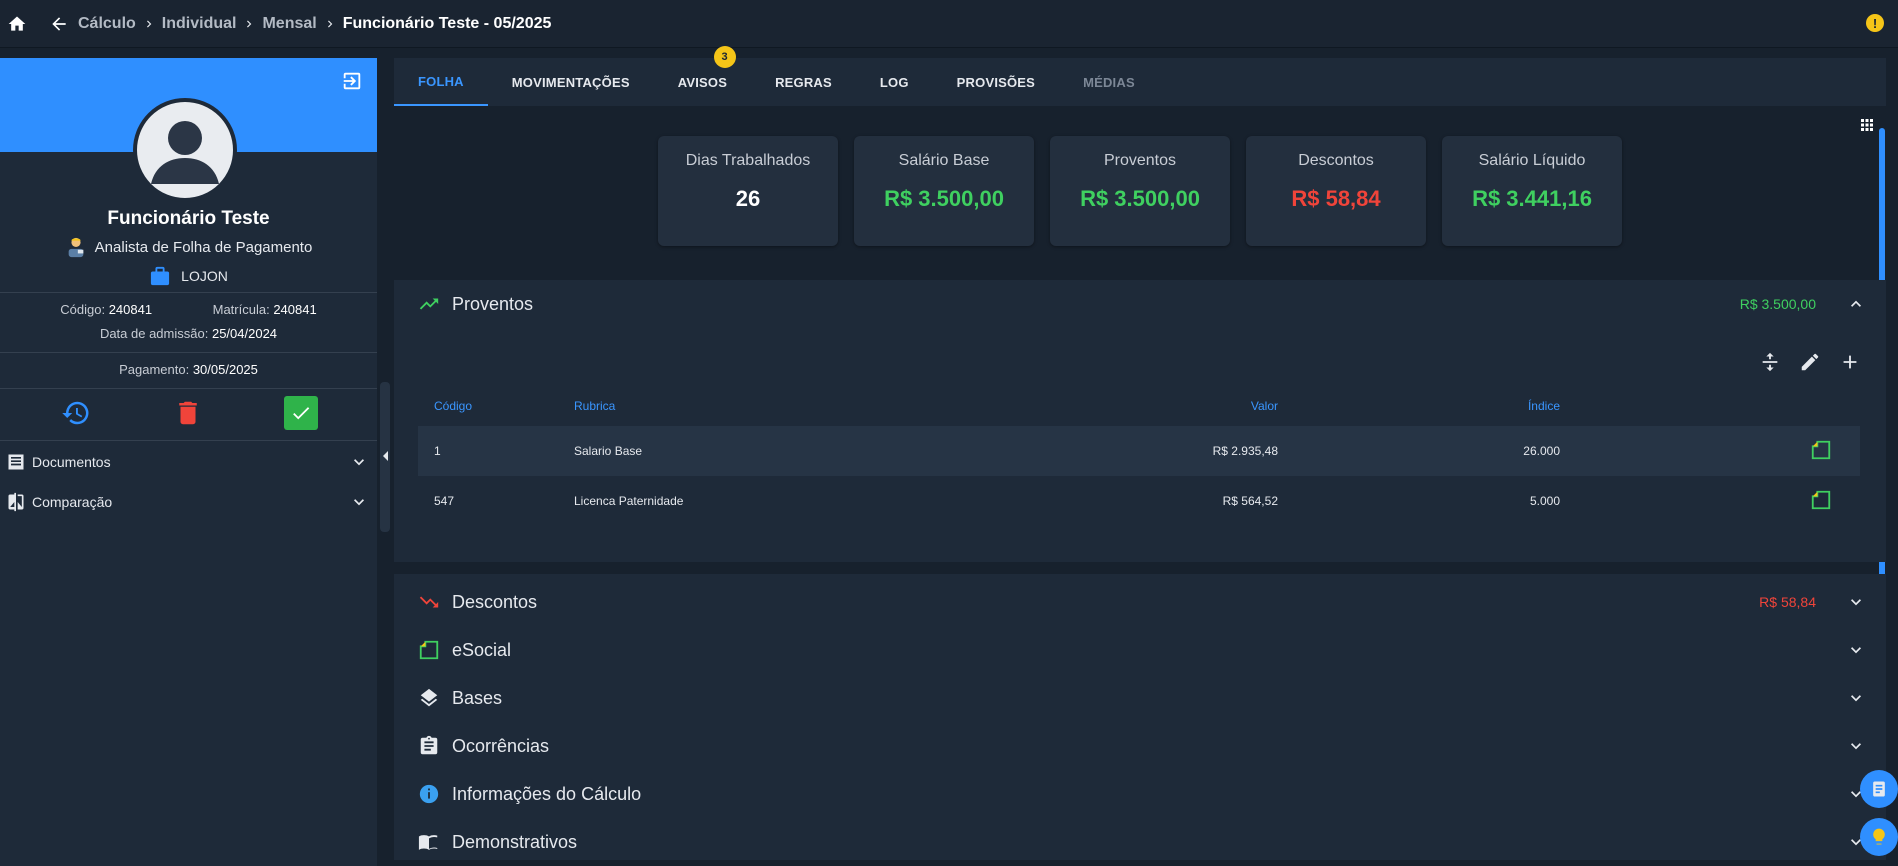 This screenshot has height=866, width=1898. Describe the element at coordinates (1777, 304) in the screenshot. I see `section-amount: R$ 3.500,00` at that location.